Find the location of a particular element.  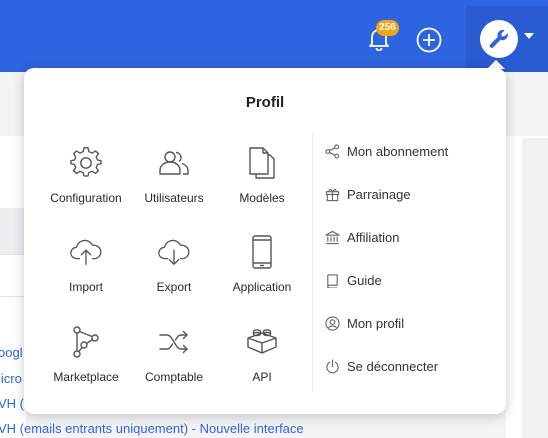

grid-item-label: Application is located at coordinates (262, 287).